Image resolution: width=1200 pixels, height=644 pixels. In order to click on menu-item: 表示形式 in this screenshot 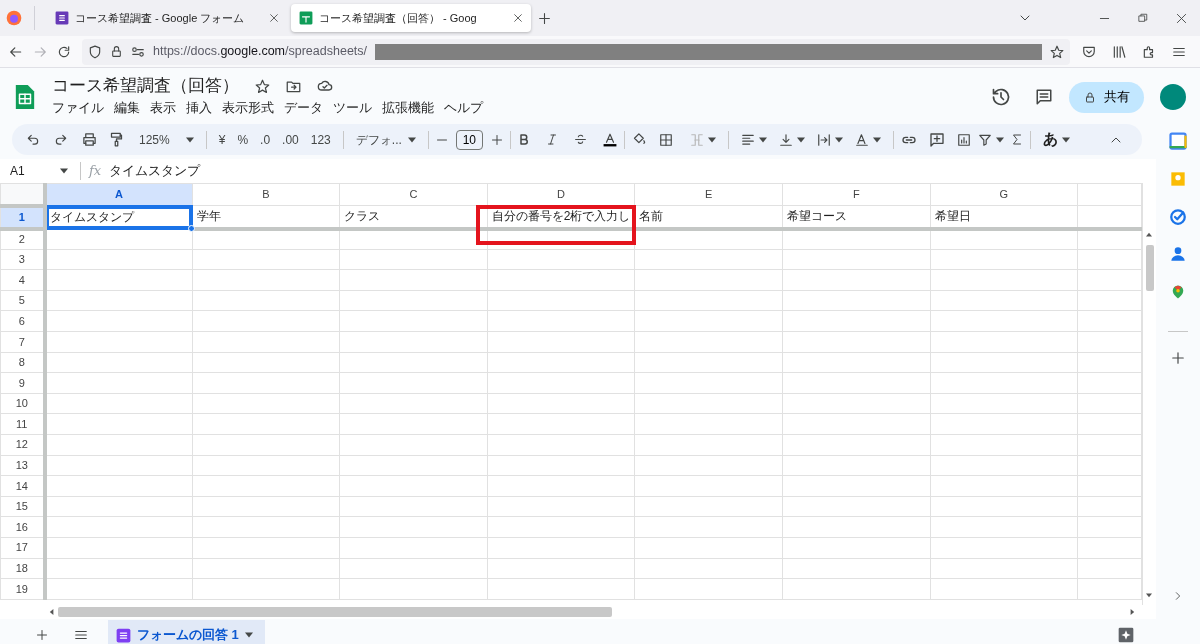, I will do `click(248, 108)`.